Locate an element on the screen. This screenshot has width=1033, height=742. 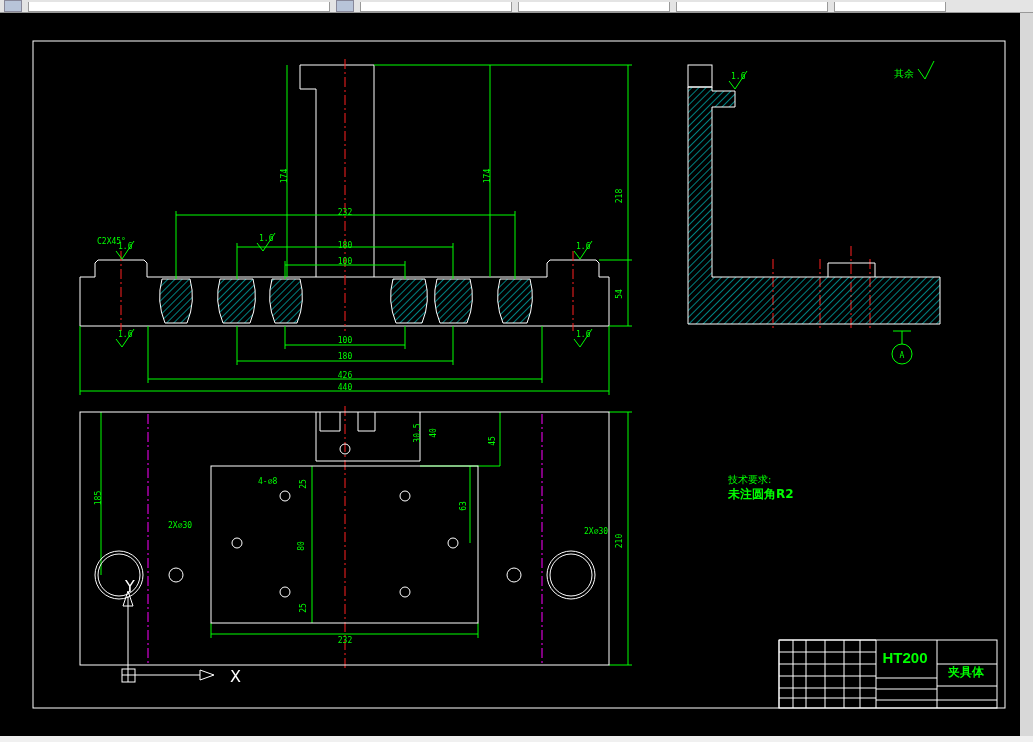
dimension-text: 30.5 is located at coordinates (417, 433).